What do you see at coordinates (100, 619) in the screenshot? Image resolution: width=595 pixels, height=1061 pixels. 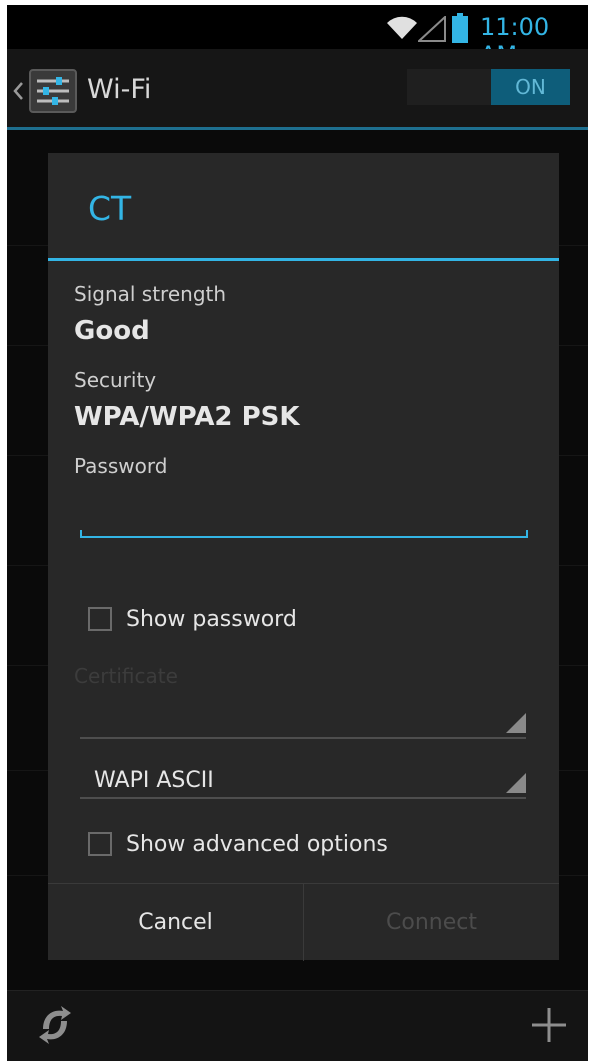 I see `show-password-checkbox` at bounding box center [100, 619].